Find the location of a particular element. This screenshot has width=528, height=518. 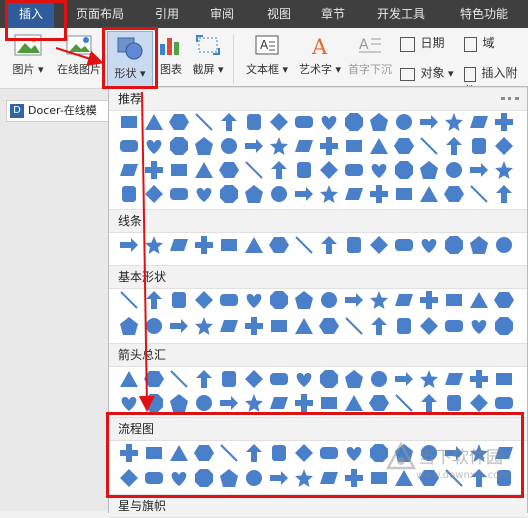

tab-sections: 章节 is located at coordinates (333, 14).